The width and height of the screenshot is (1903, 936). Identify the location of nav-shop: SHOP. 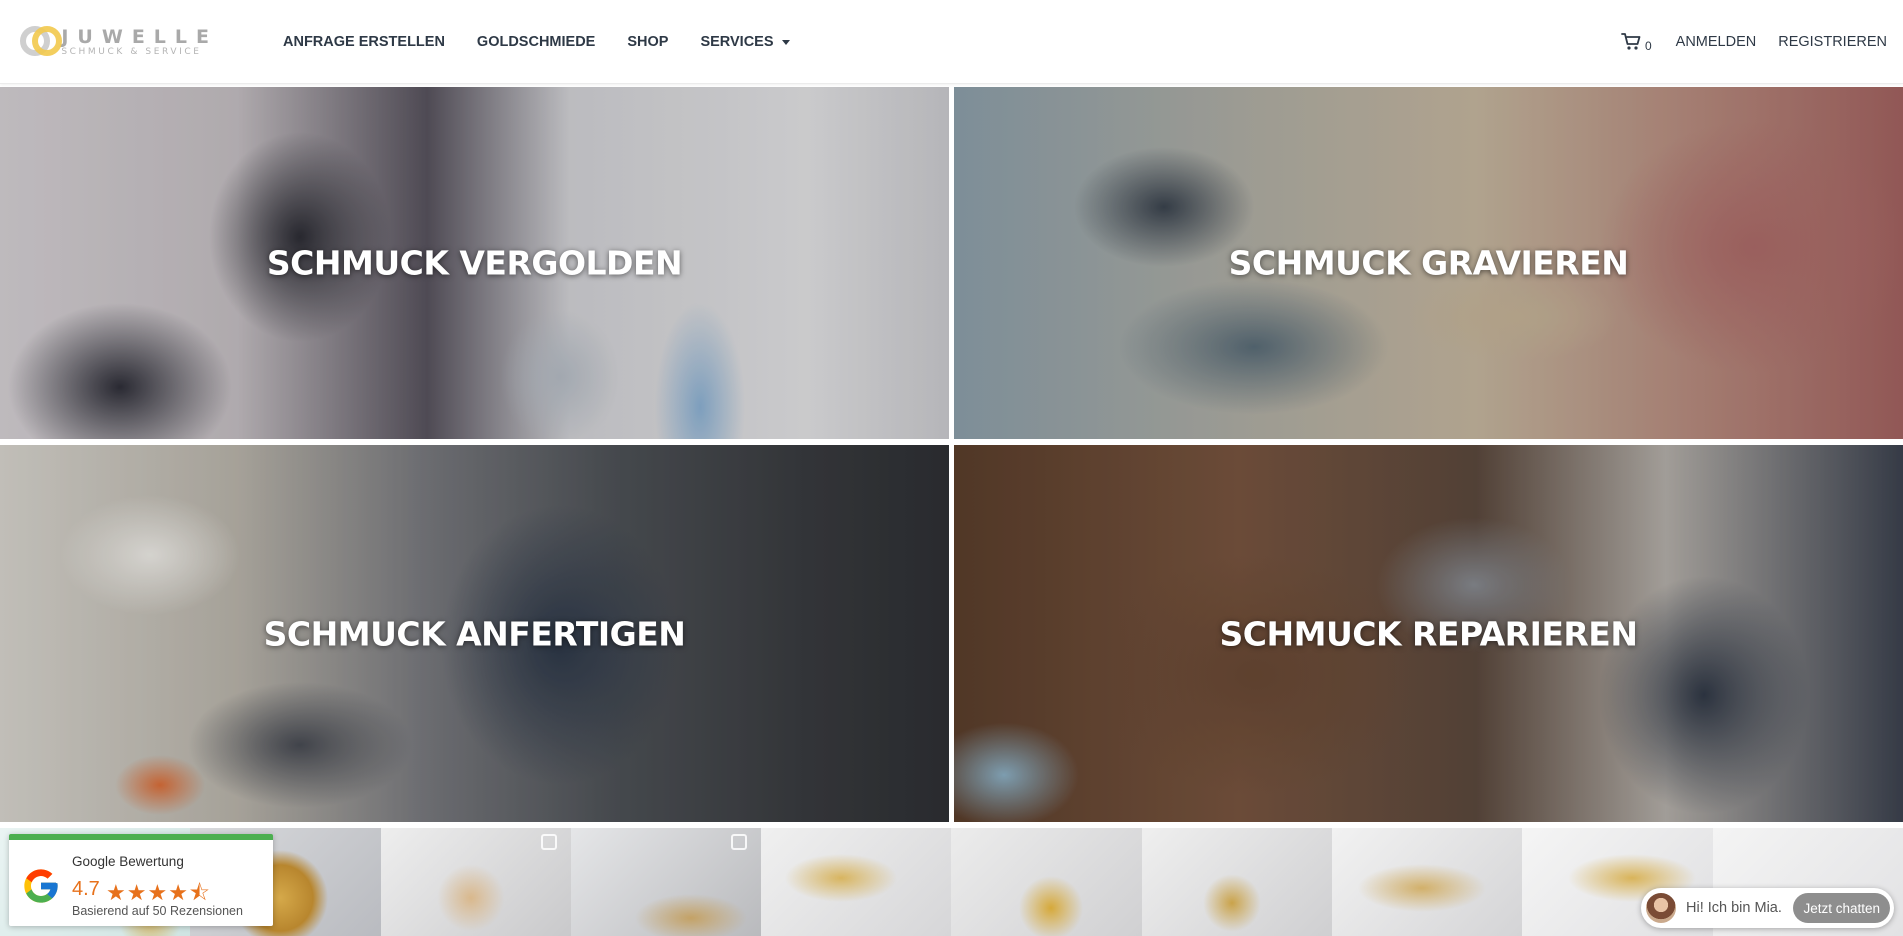
(647, 42).